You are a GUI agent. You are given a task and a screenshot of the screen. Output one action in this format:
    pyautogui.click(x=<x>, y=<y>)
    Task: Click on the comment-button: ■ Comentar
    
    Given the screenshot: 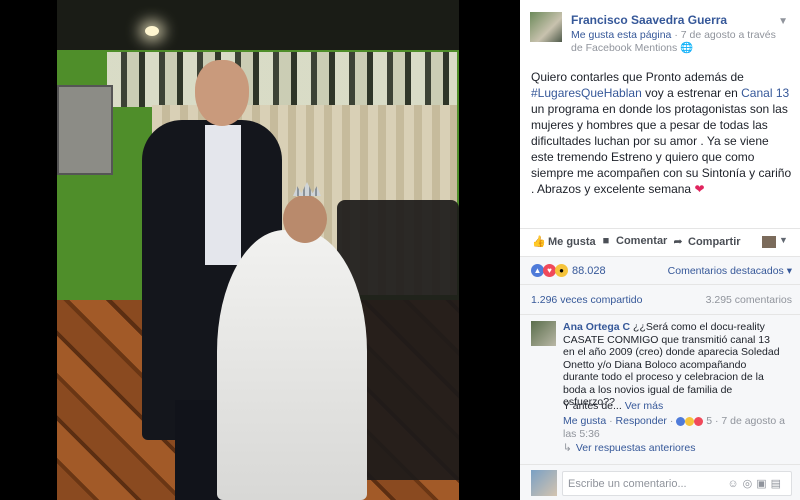 What is the action you would take?
    pyautogui.click(x=634, y=241)
    